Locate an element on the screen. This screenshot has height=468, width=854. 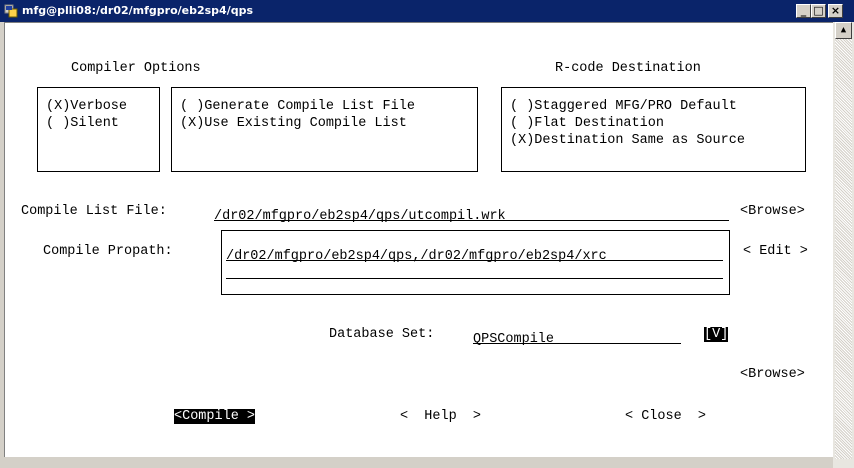
verbosity-box: (X)Verbose ( )Silent is located at coordinates (98, 129).